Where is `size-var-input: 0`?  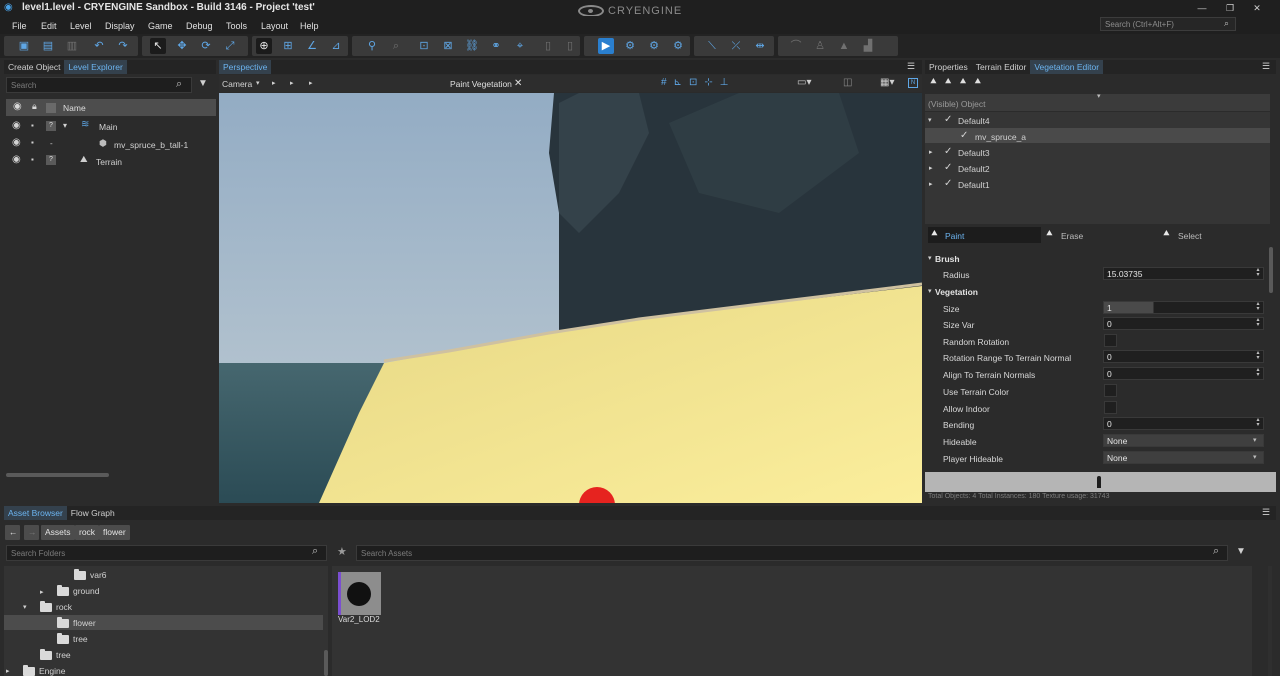
size-var-input: 0 is located at coordinates (1183, 323).